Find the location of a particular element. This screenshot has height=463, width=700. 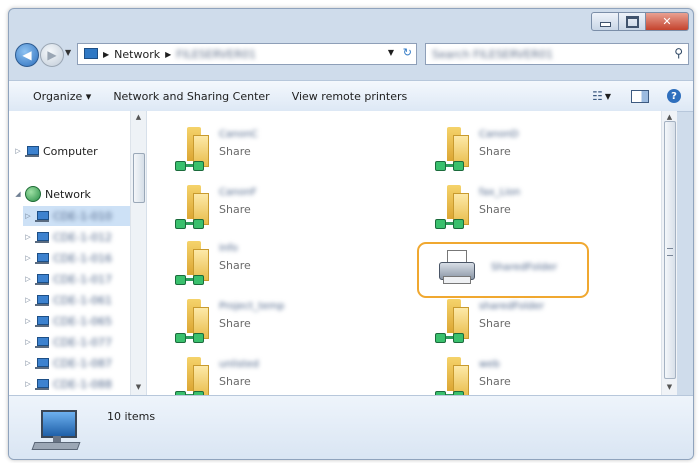

nav-scrollbar: ▲ ▼ is located at coordinates (138, 253).